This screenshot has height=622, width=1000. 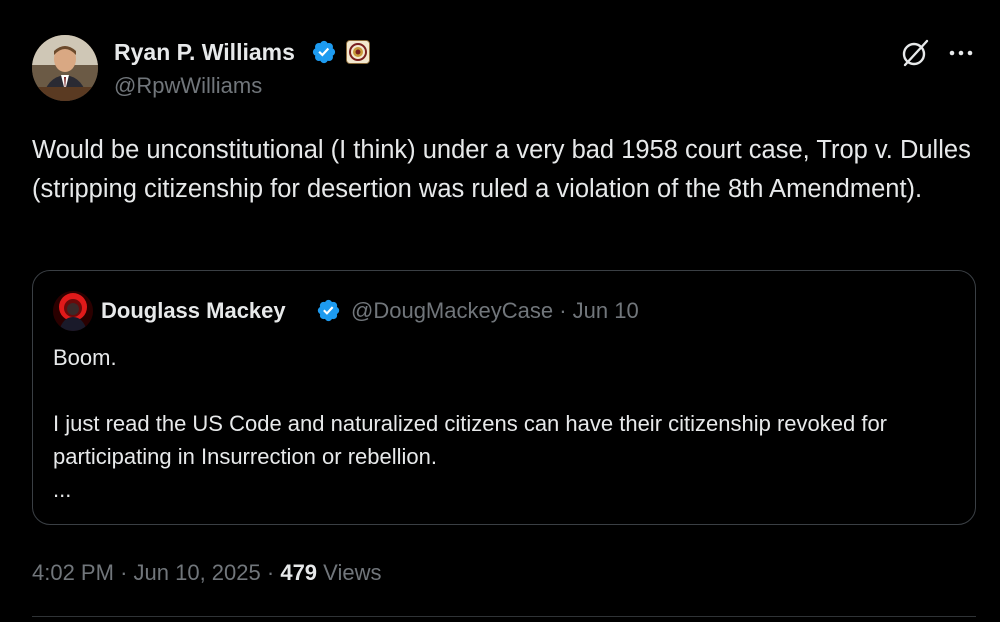 I want to click on affiliation-badge-icon, so click(x=358, y=52).